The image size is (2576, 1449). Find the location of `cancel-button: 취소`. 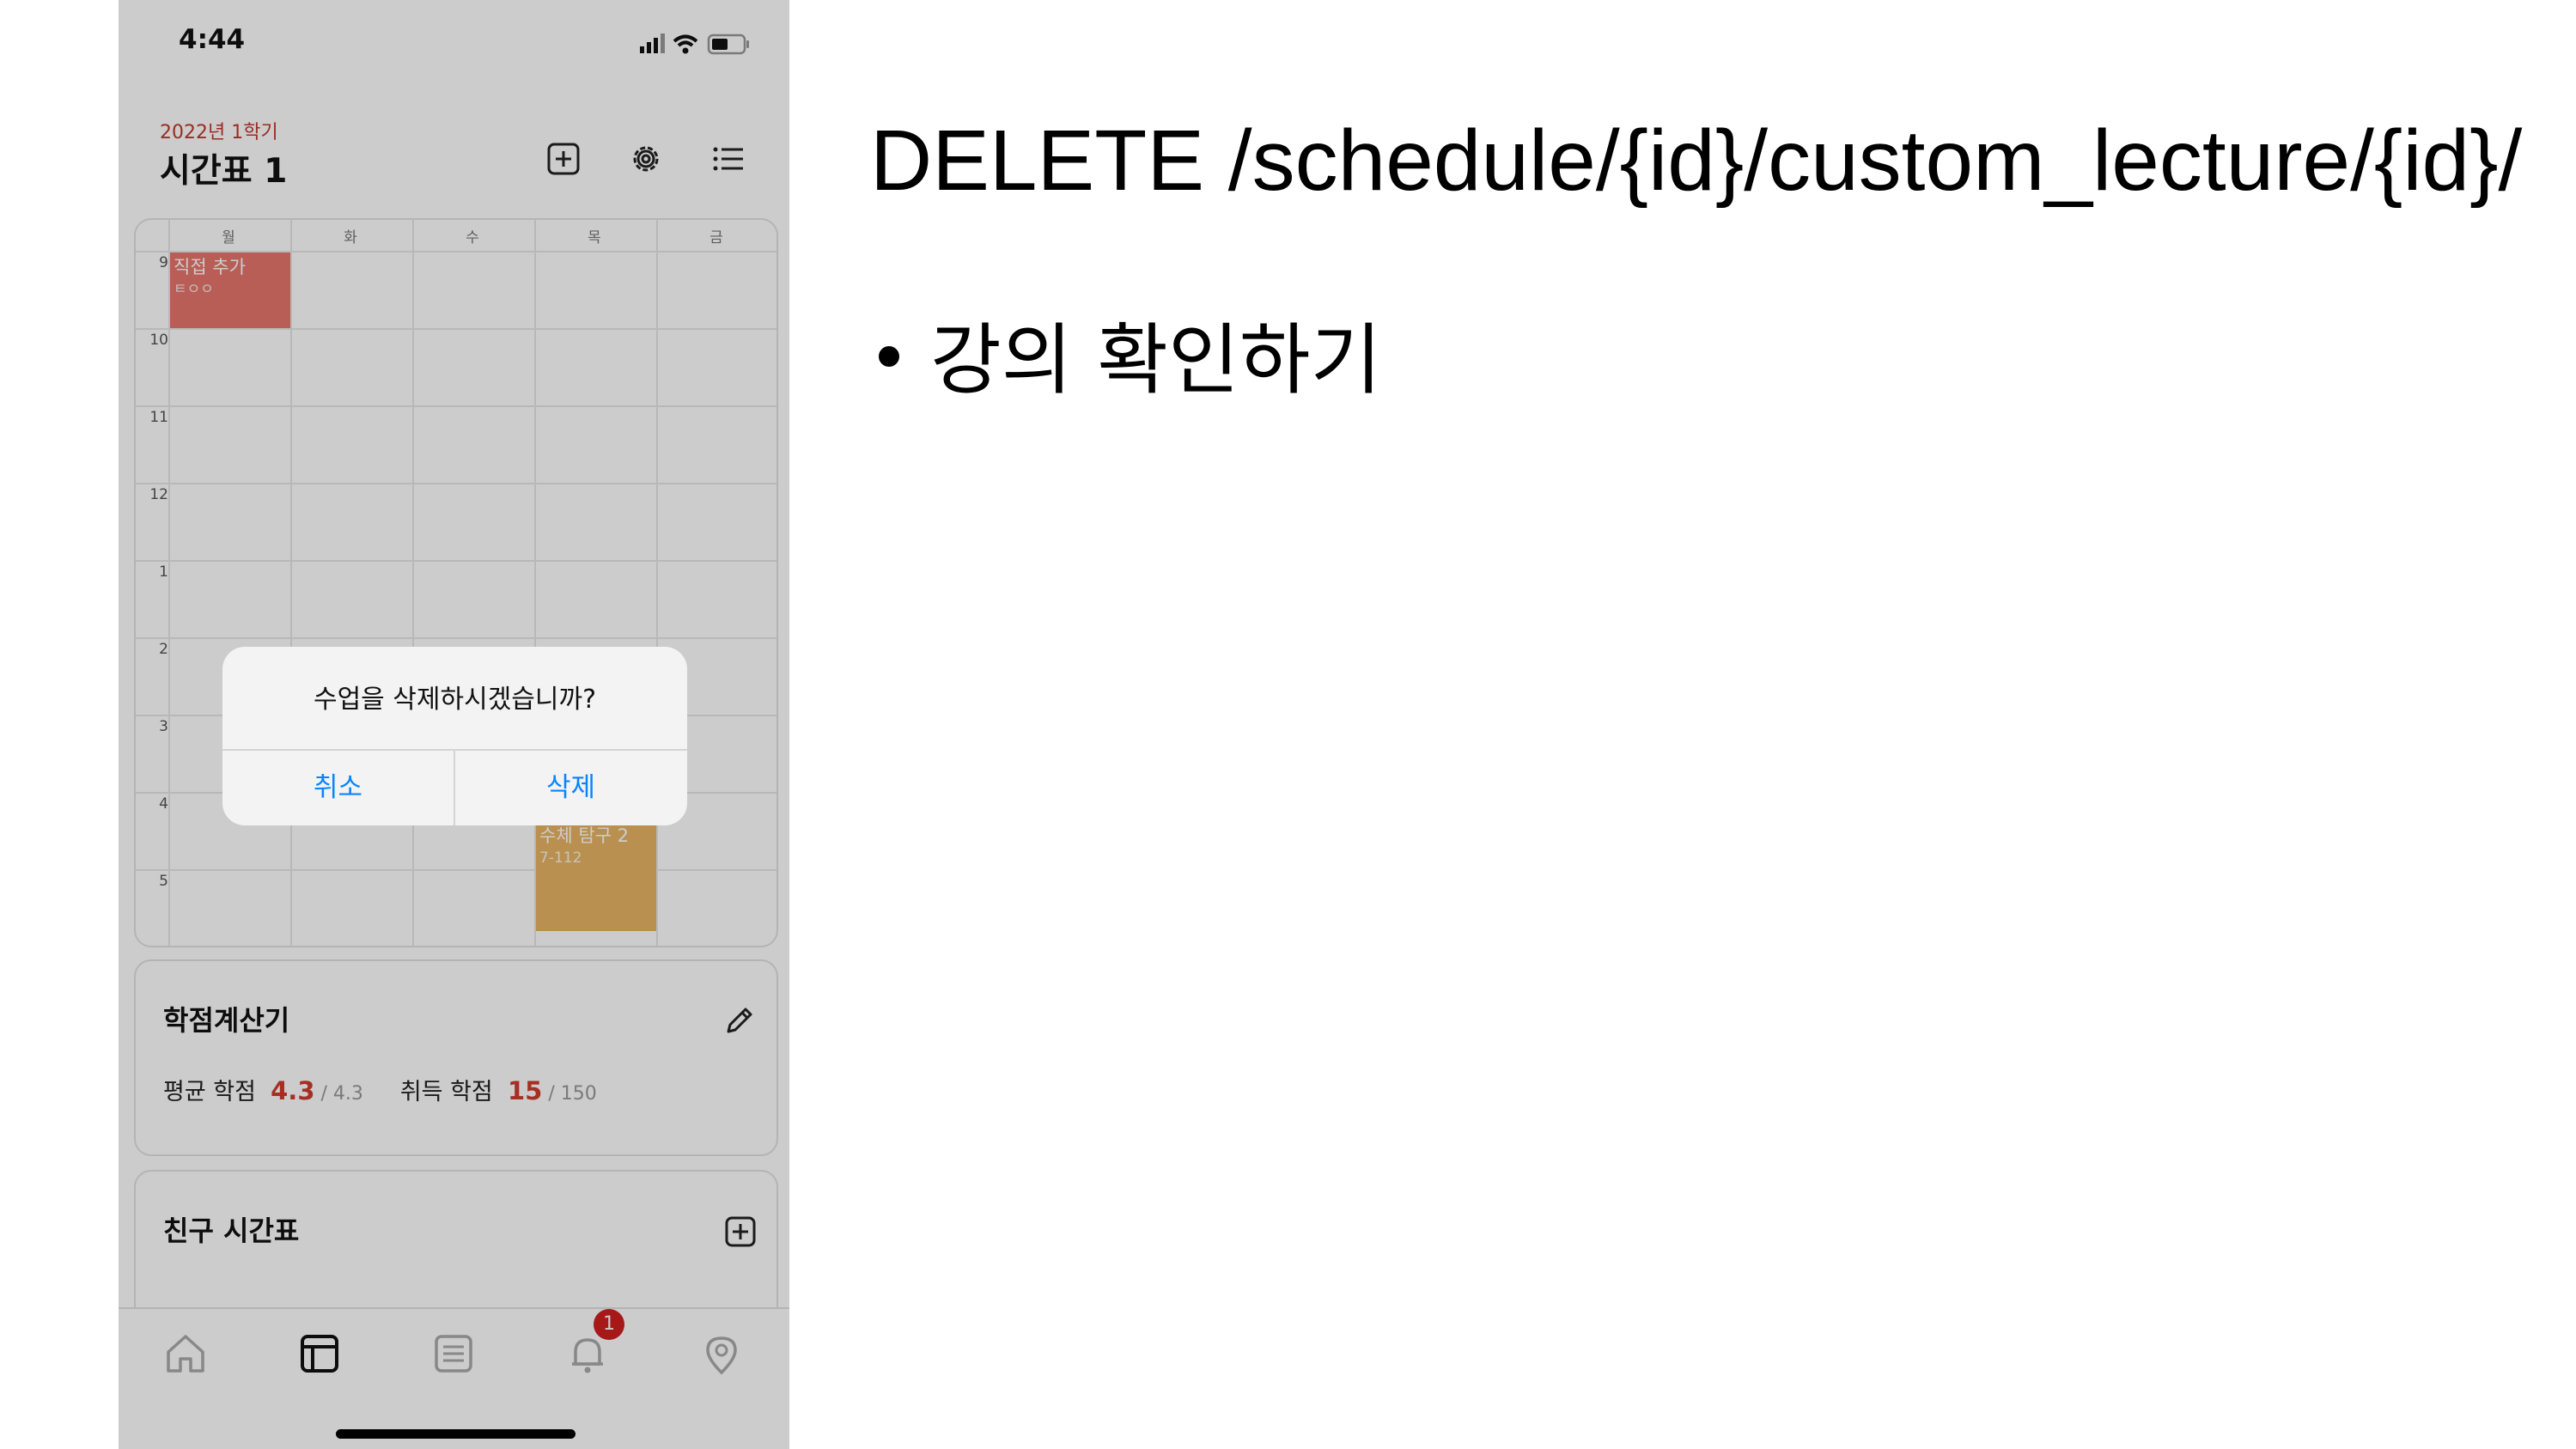

cancel-button: 취소 is located at coordinates (338, 788).